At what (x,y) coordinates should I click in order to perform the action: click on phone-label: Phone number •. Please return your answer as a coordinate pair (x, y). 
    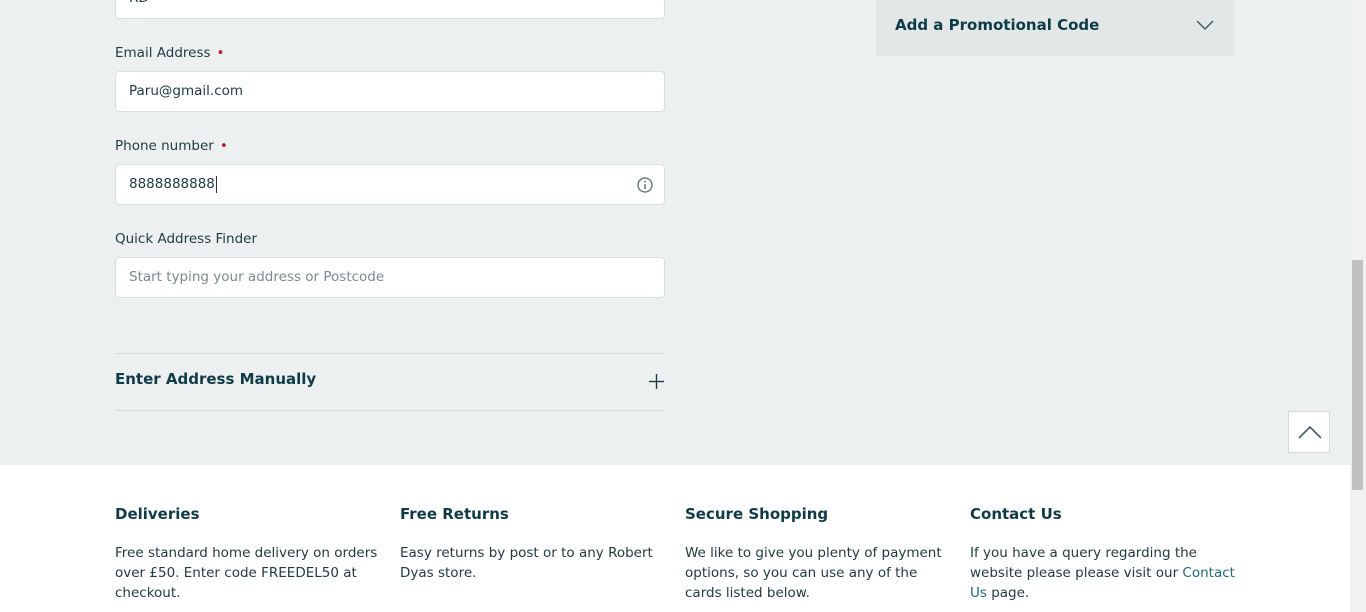
    Looking at the image, I should click on (171, 146).